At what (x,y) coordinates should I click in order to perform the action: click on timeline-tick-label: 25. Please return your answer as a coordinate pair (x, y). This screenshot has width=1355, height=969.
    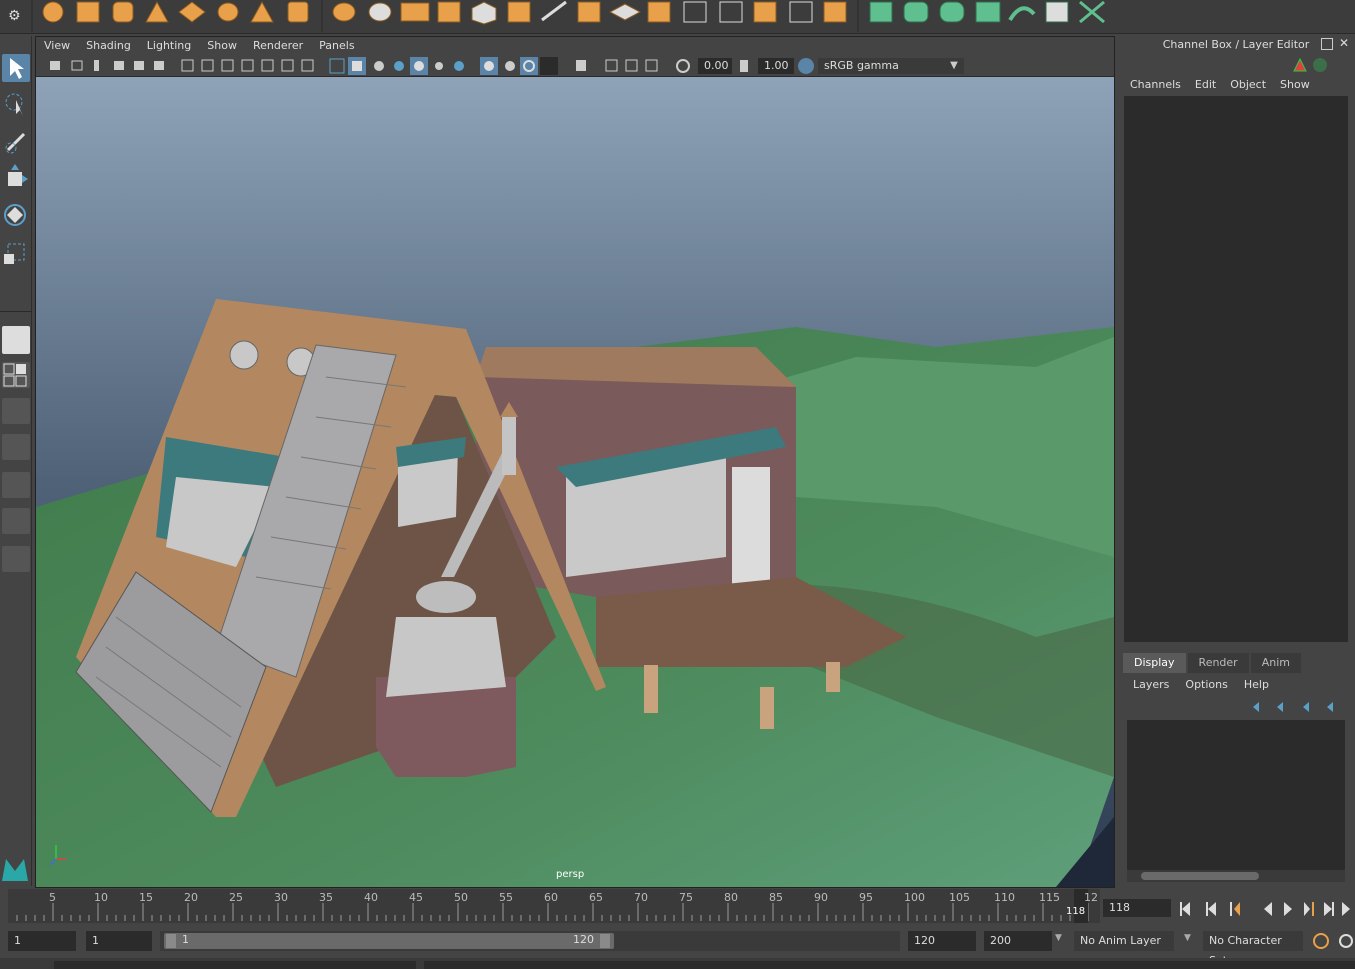
    Looking at the image, I should click on (236, 897).